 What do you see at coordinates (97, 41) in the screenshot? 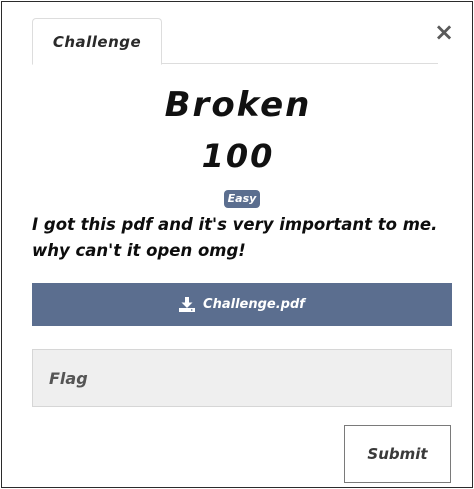
I see `tab-challenge: Challenge` at bounding box center [97, 41].